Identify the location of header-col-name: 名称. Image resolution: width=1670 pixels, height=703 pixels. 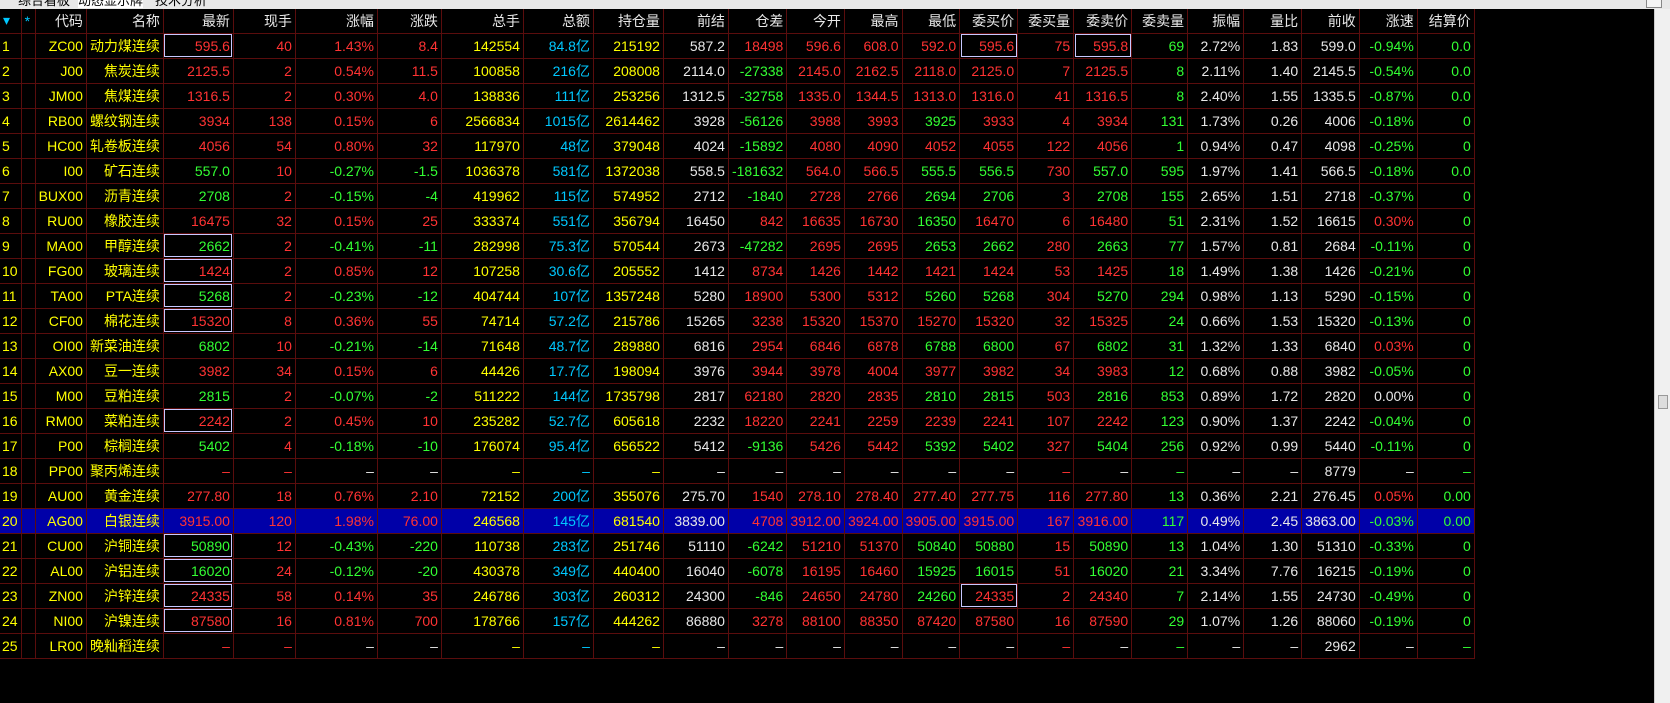
(125, 21).